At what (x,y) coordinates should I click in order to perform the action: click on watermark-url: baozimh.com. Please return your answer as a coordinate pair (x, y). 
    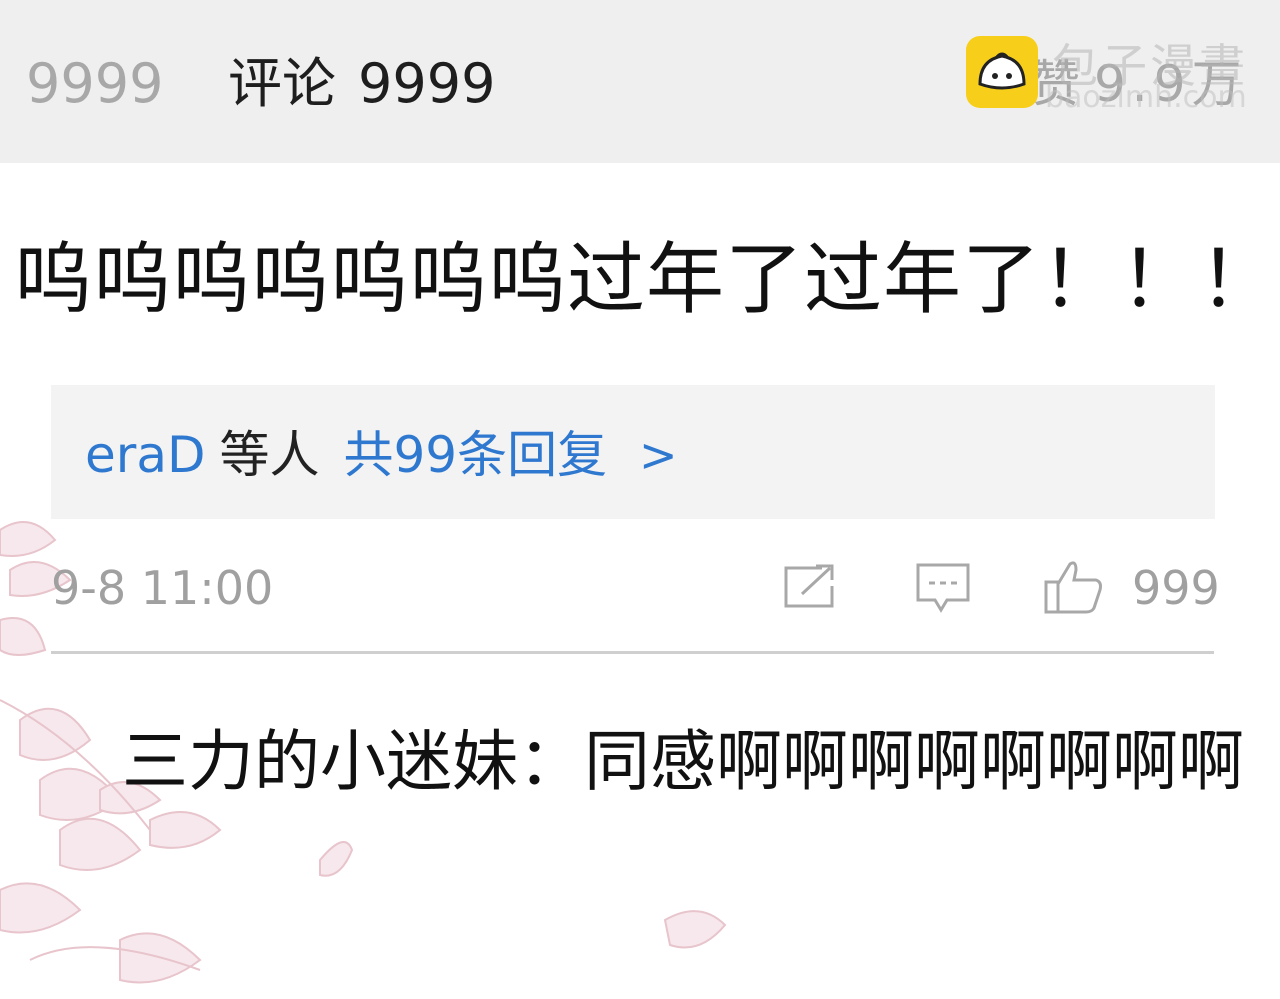
    Looking at the image, I should click on (1146, 97).